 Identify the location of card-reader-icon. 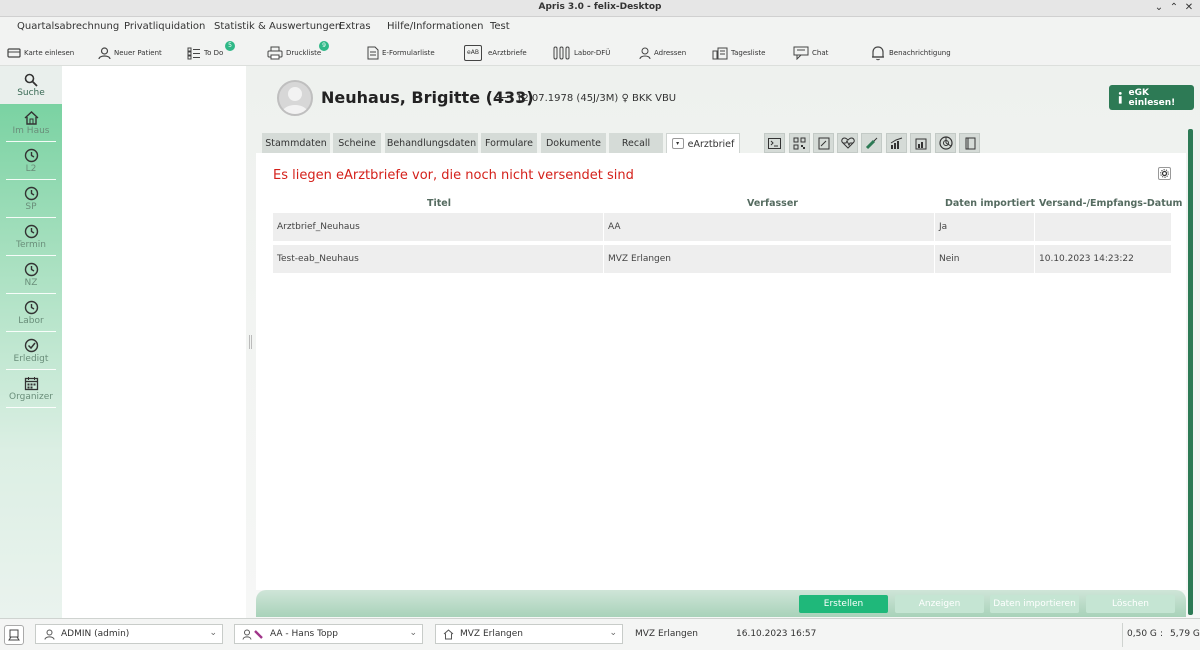
(14, 53).